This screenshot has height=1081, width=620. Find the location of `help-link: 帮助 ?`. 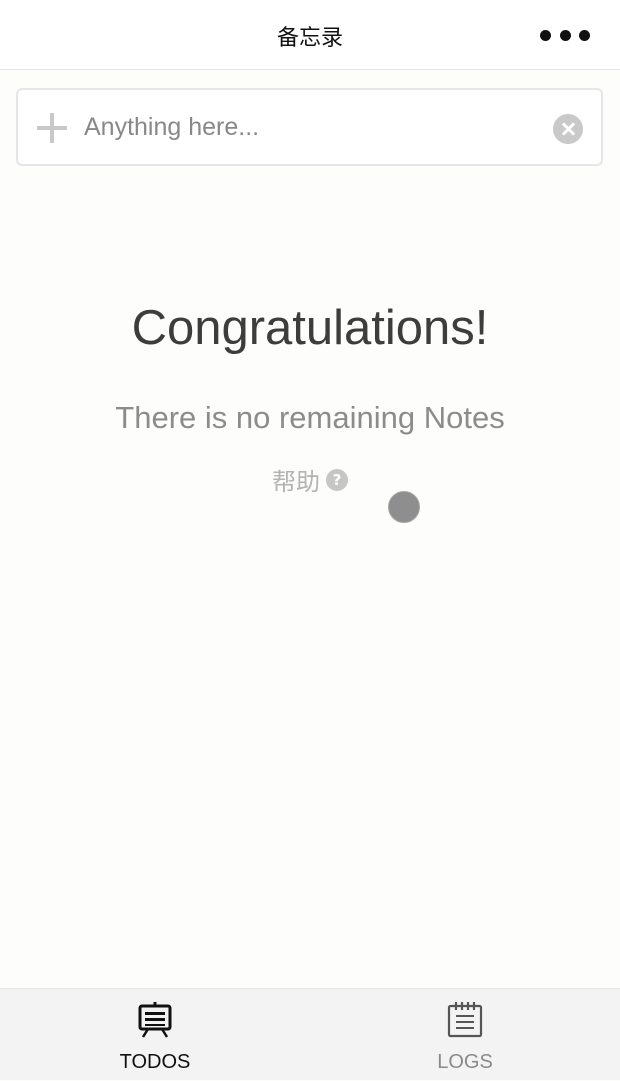

help-link: 帮助 ? is located at coordinates (310, 479).